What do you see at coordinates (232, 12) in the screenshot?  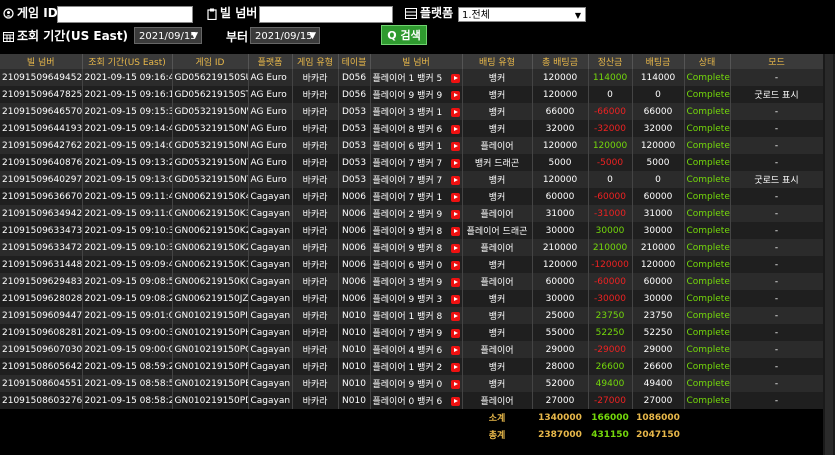 I see `bill-no-label: 빌 넘버` at bounding box center [232, 12].